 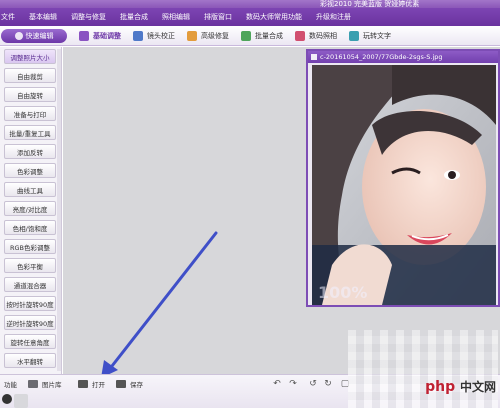 I want to click on watermark-mosaic, so click(x=423, y=369).